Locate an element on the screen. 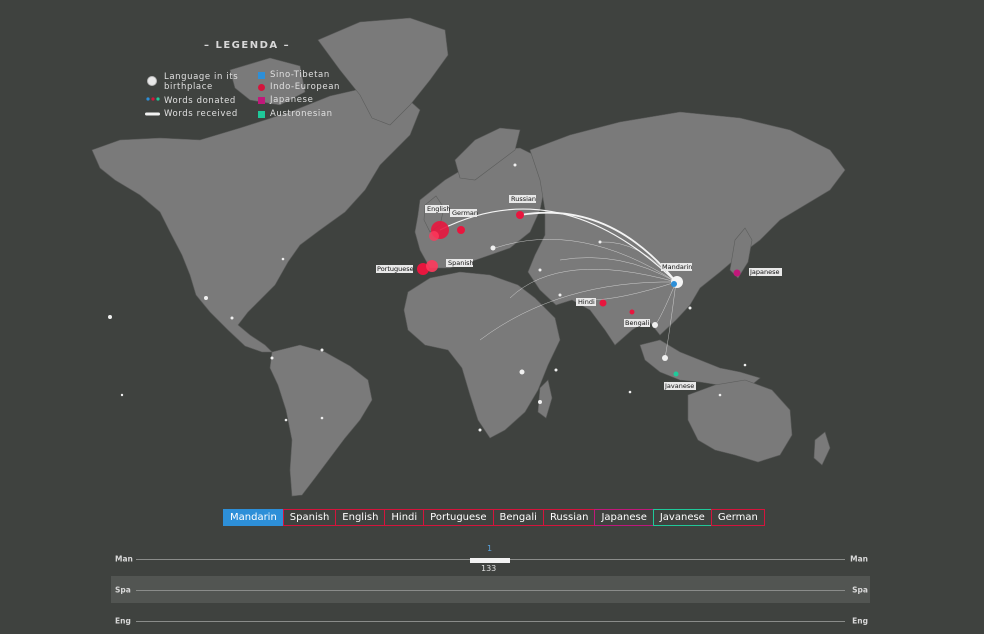 The width and height of the screenshot is (984, 634). tab-mandarin: Mandarin is located at coordinates (253, 517).